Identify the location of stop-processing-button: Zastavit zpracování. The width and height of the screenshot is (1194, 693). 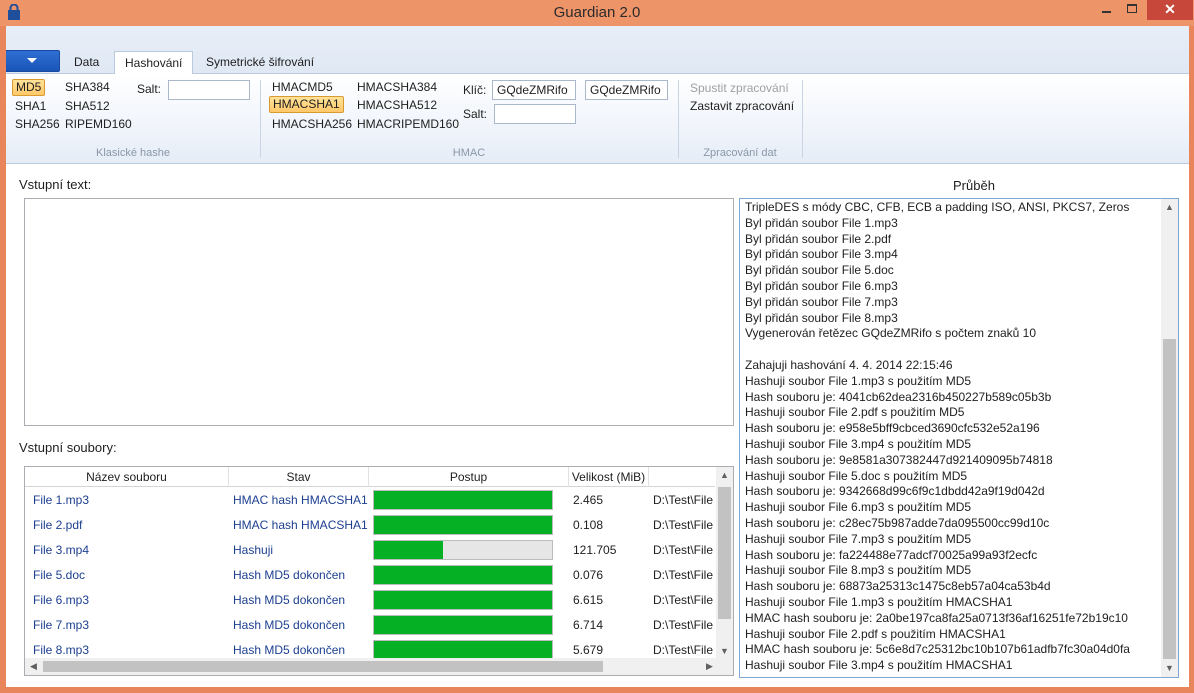
(742, 106).